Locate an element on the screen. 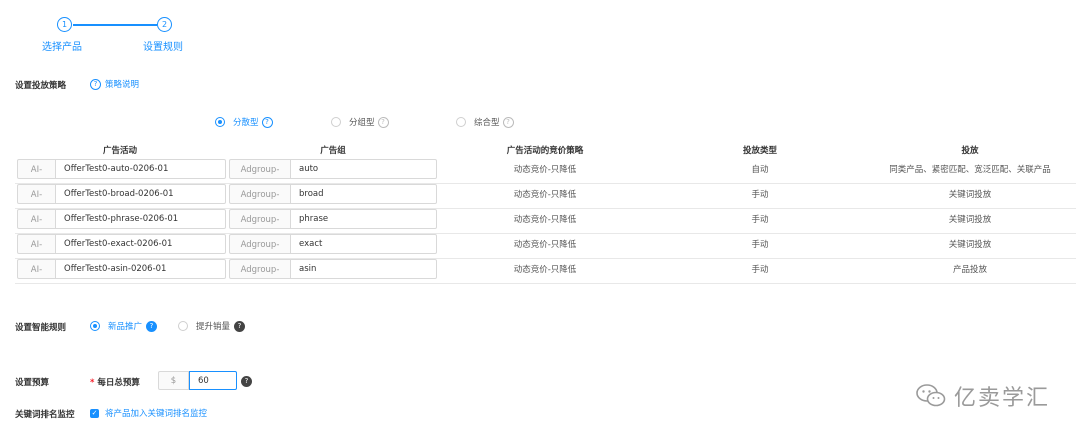 The height and width of the screenshot is (445, 1080). smart-rule-new-product: 新品推广 ? is located at coordinates (124, 326).